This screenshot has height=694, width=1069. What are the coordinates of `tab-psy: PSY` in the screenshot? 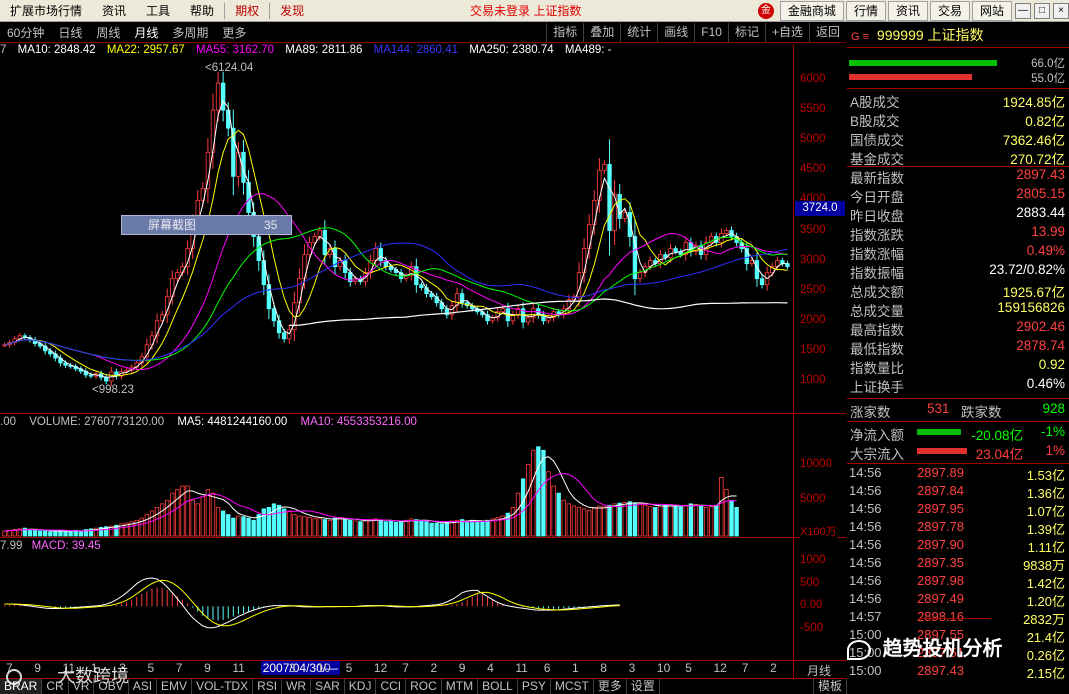 It's located at (534, 686).